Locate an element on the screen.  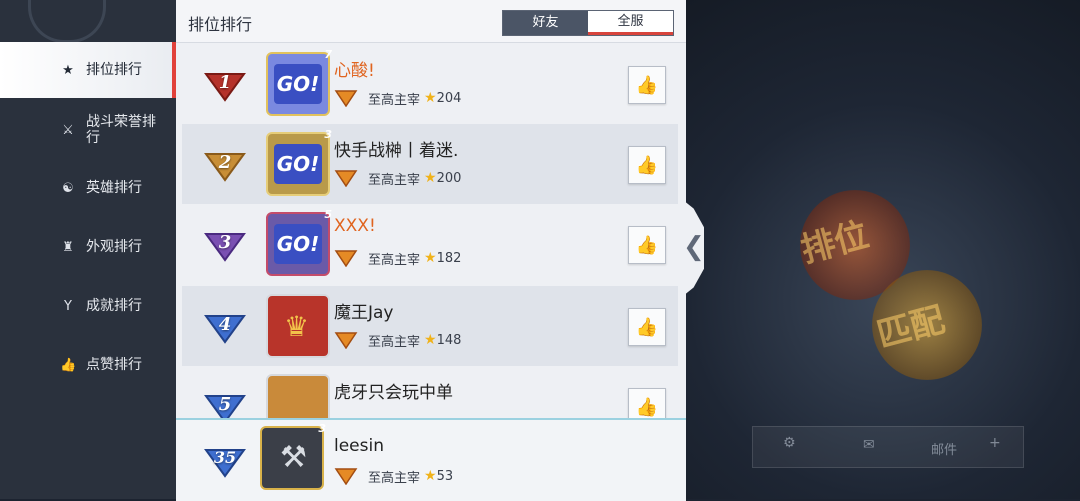
ranking-row: 4 ♛ 魔王Jay 至高主宰 ★ 148 👍 is located at coordinates (430, 326).